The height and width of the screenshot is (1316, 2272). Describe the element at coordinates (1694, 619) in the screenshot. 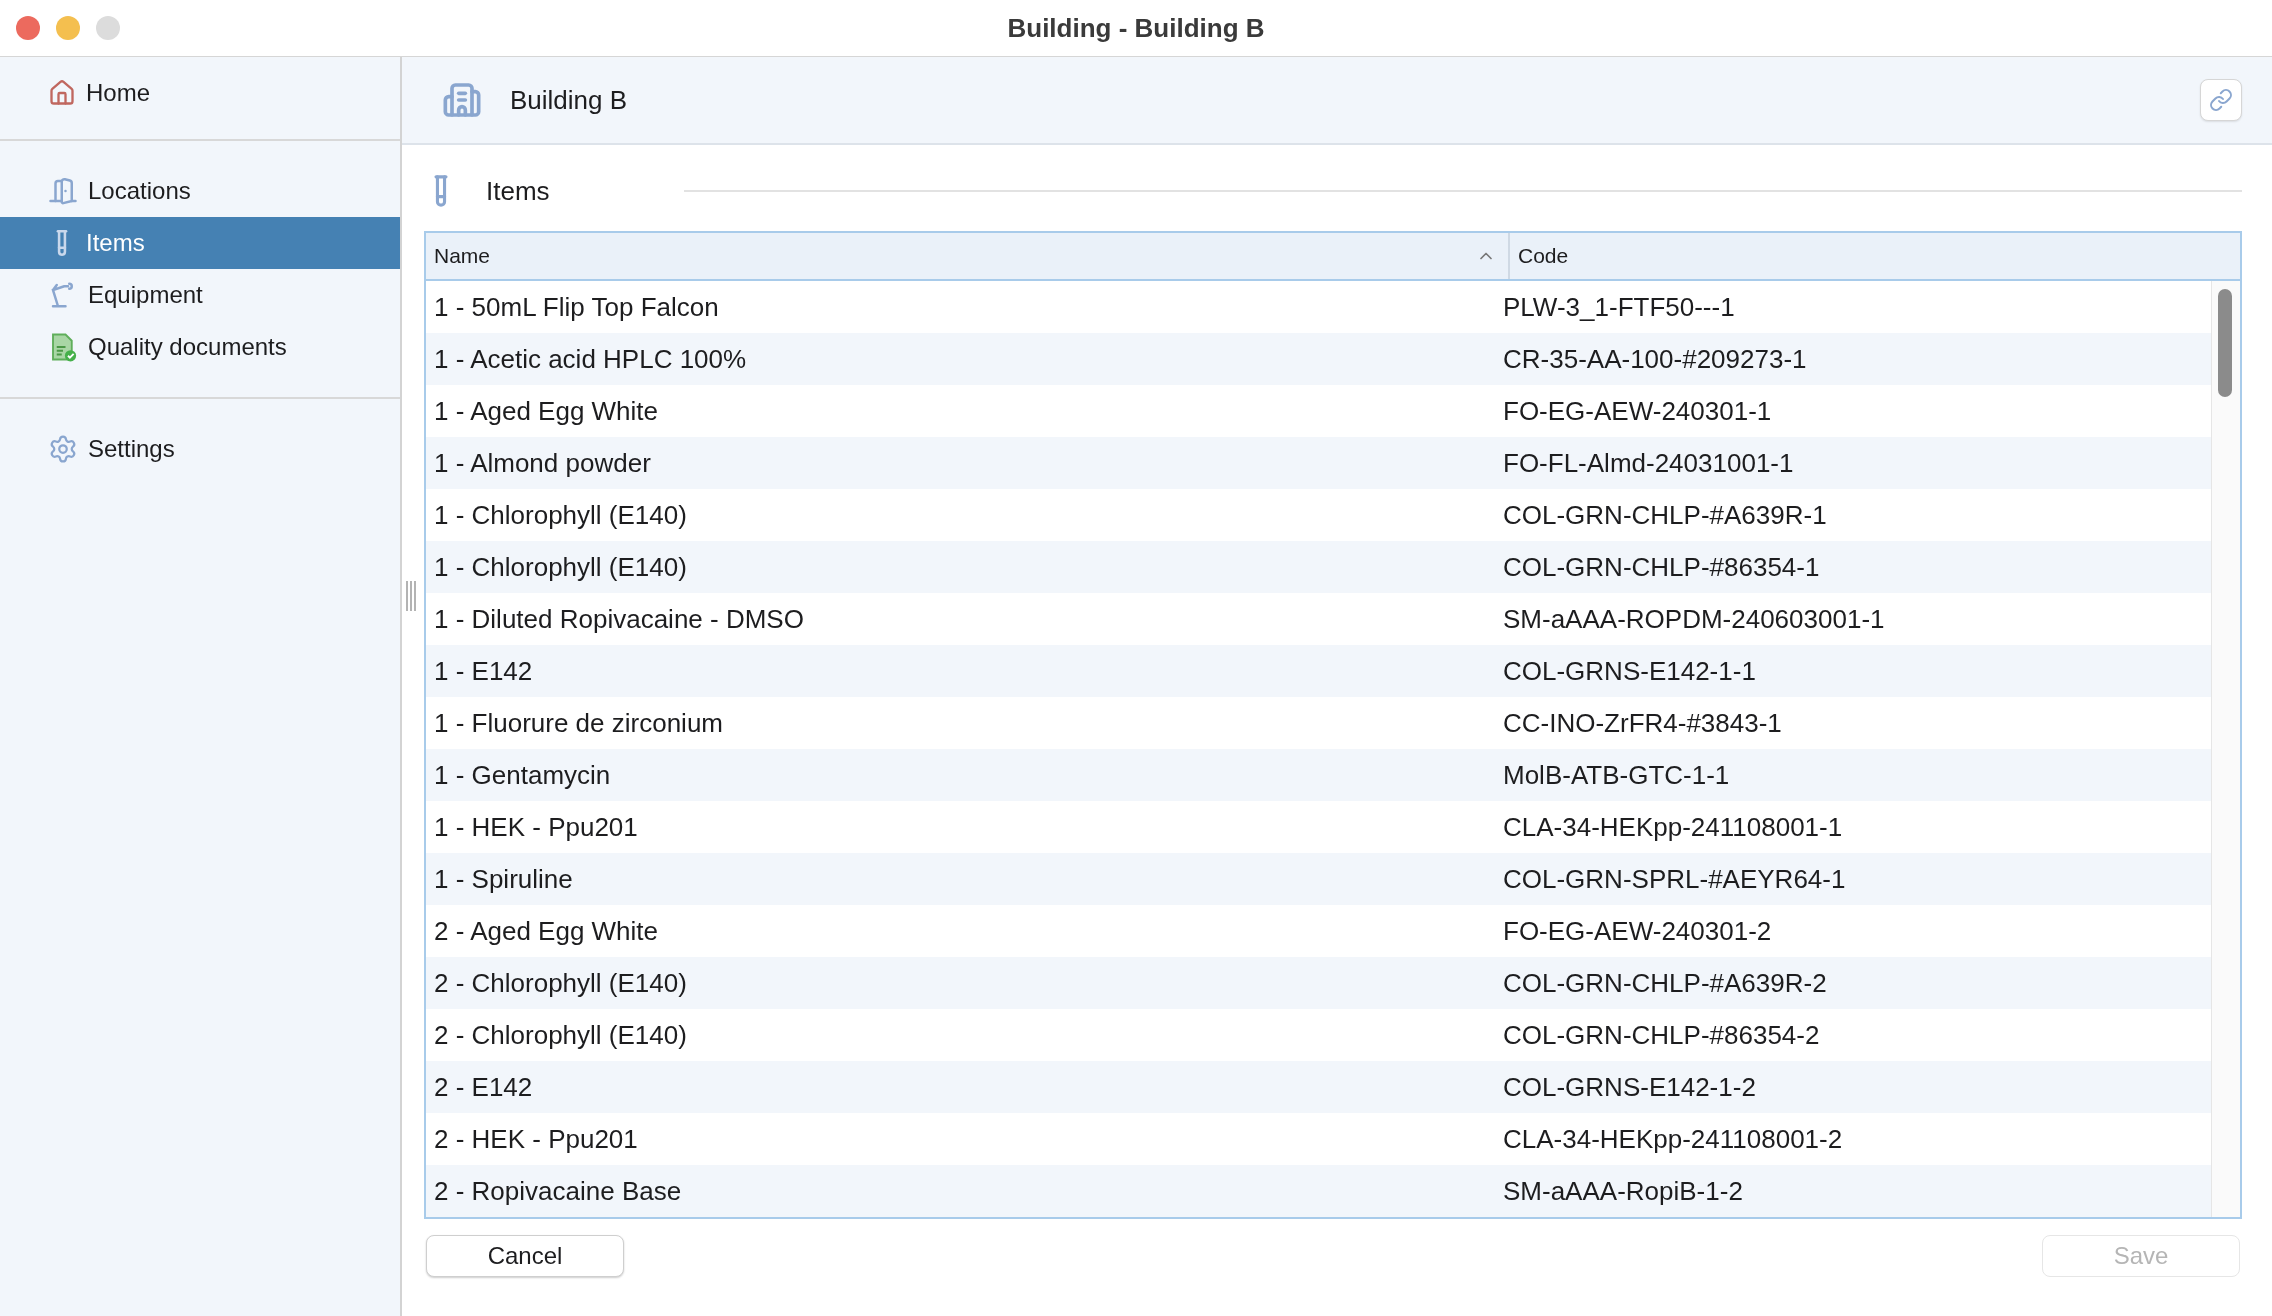

I see `table-cell-text: SM-aAAA-ROPDM-240603001-1` at that location.